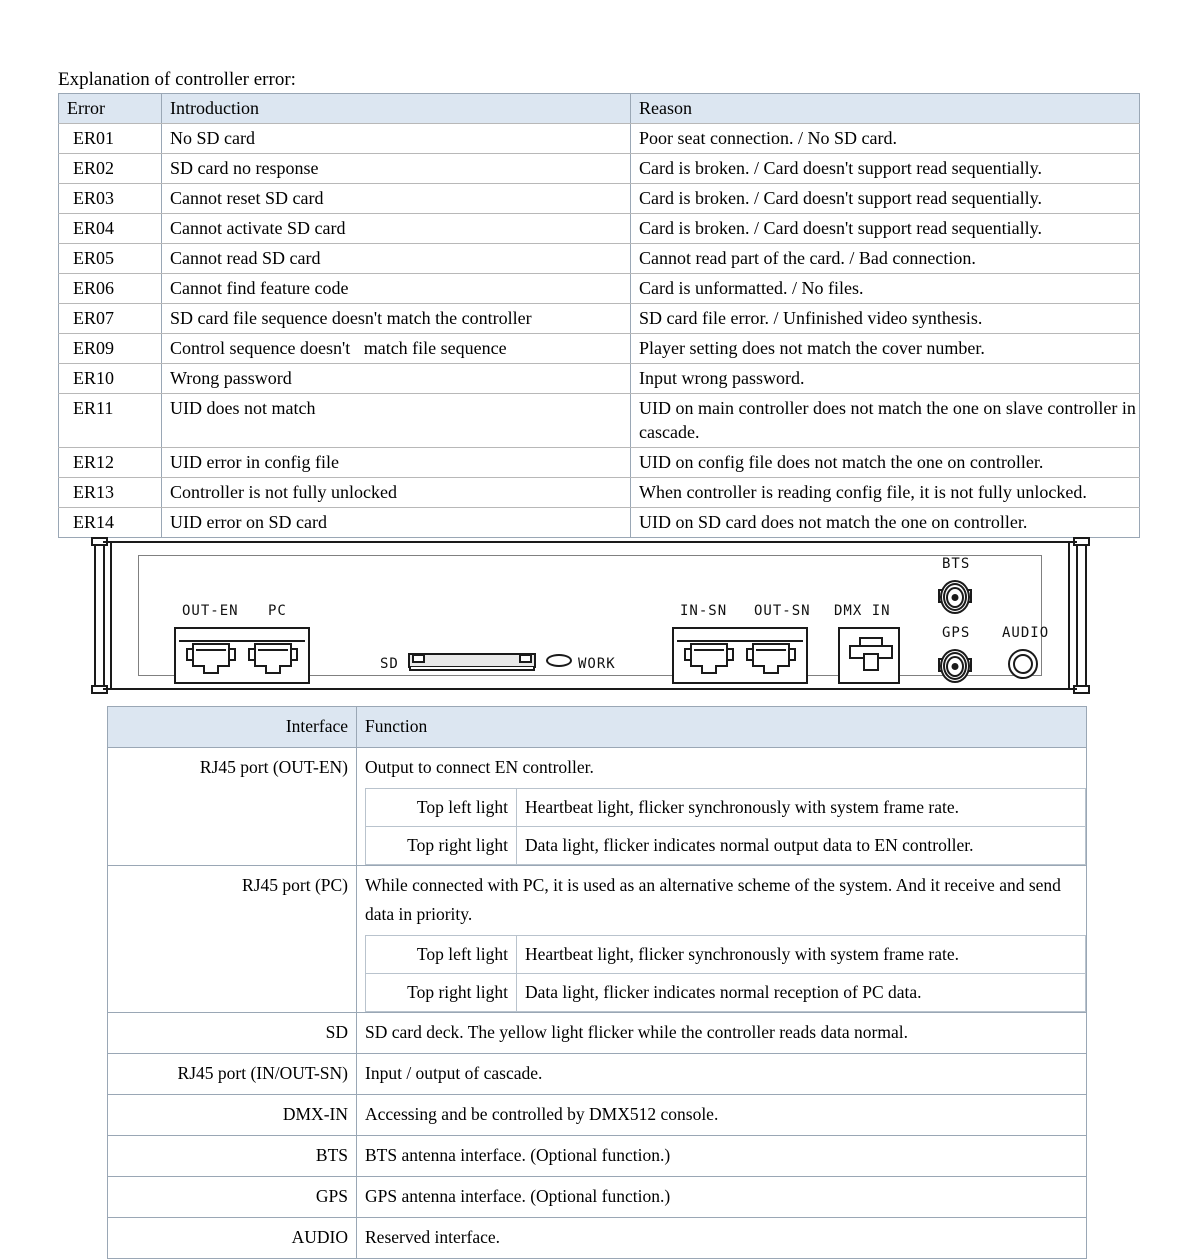 The width and height of the screenshot is (1200, 1259). Describe the element at coordinates (396, 420) in the screenshot. I see `error-introduction-cell: UID does not match` at that location.